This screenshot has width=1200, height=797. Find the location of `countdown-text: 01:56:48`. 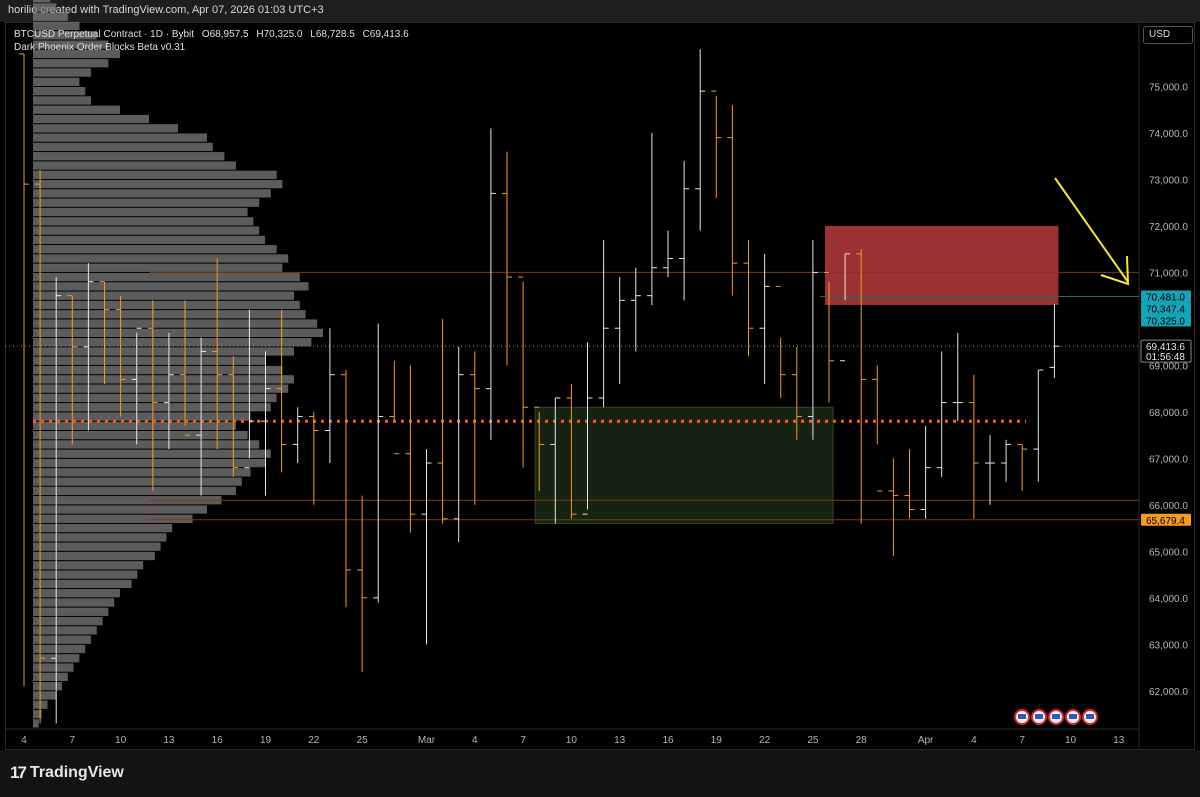

countdown-text: 01:56:48 is located at coordinates (1165, 357).